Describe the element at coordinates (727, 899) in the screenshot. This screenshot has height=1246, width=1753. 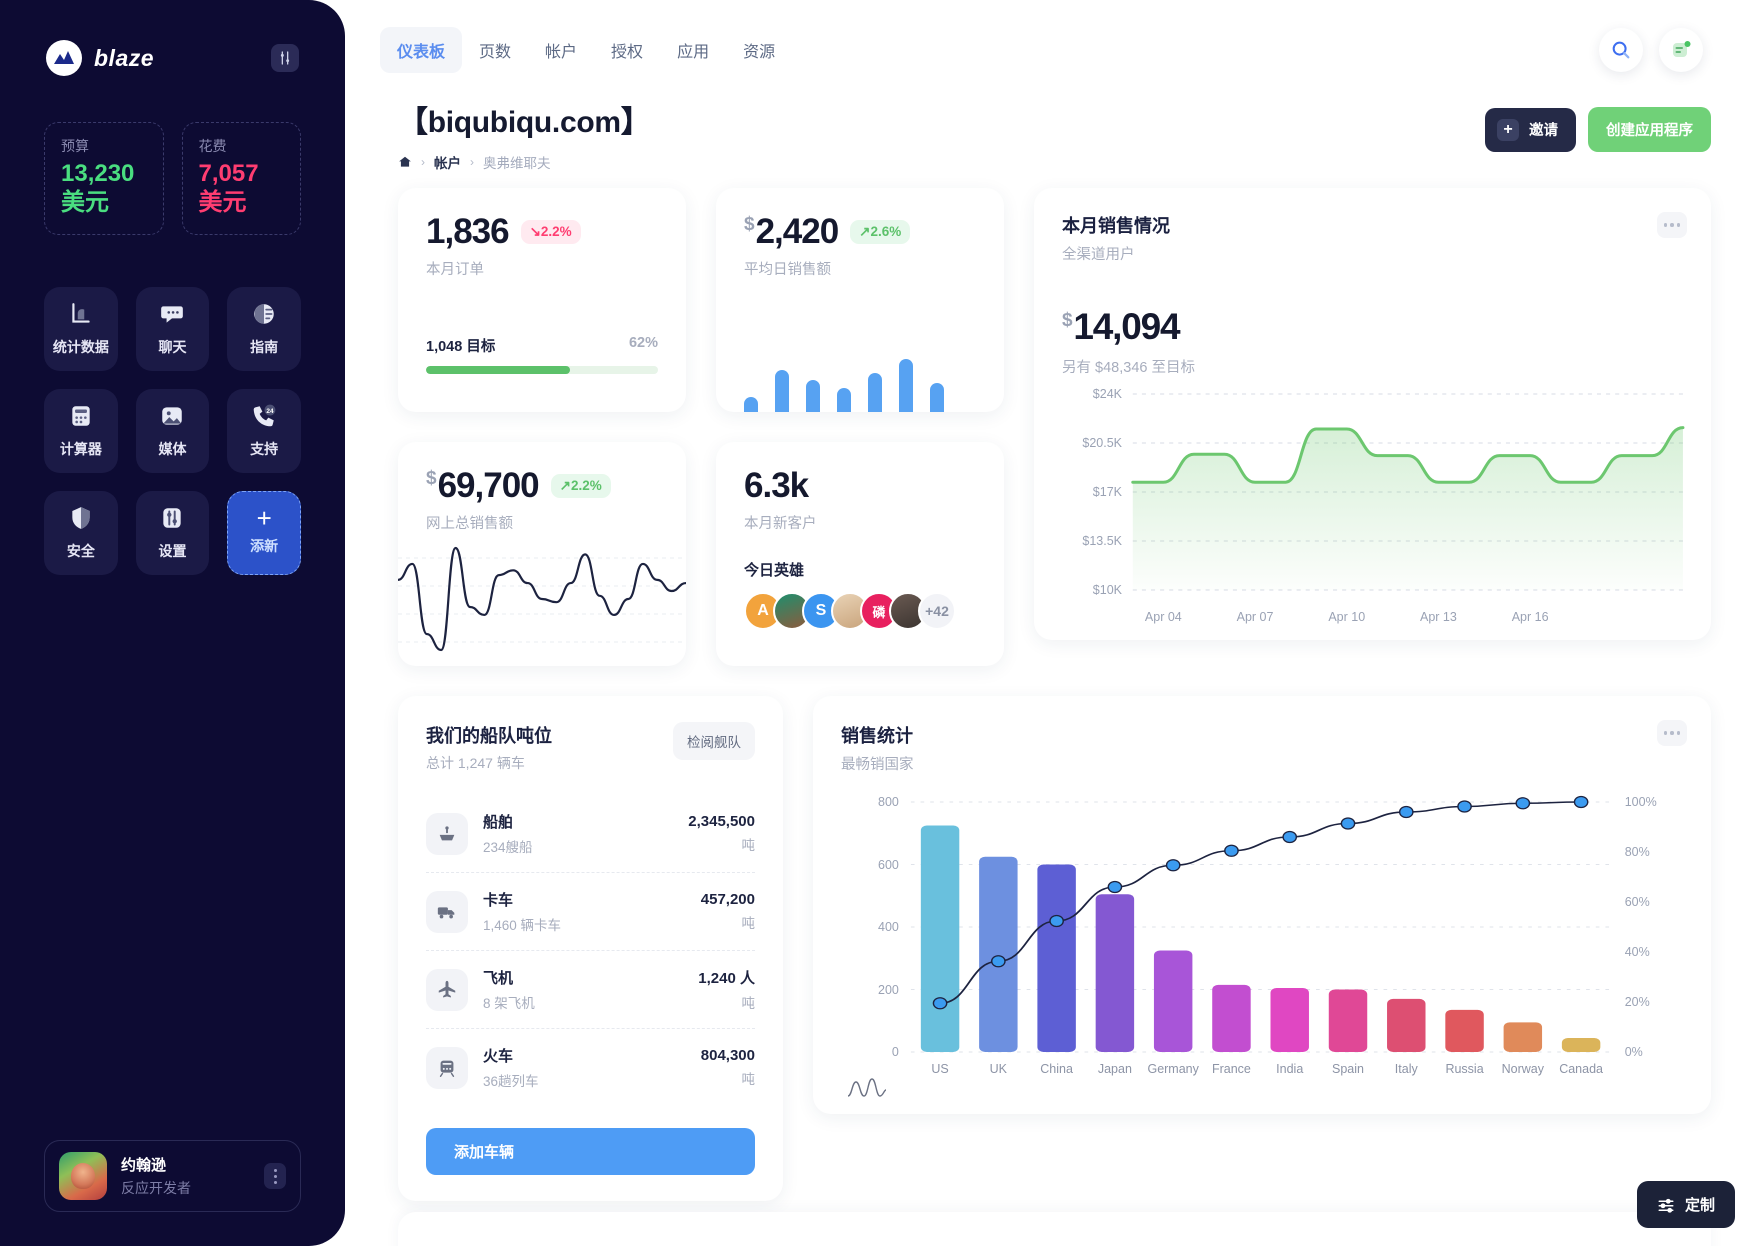
I see `fleet-row-value: 457,200` at that location.